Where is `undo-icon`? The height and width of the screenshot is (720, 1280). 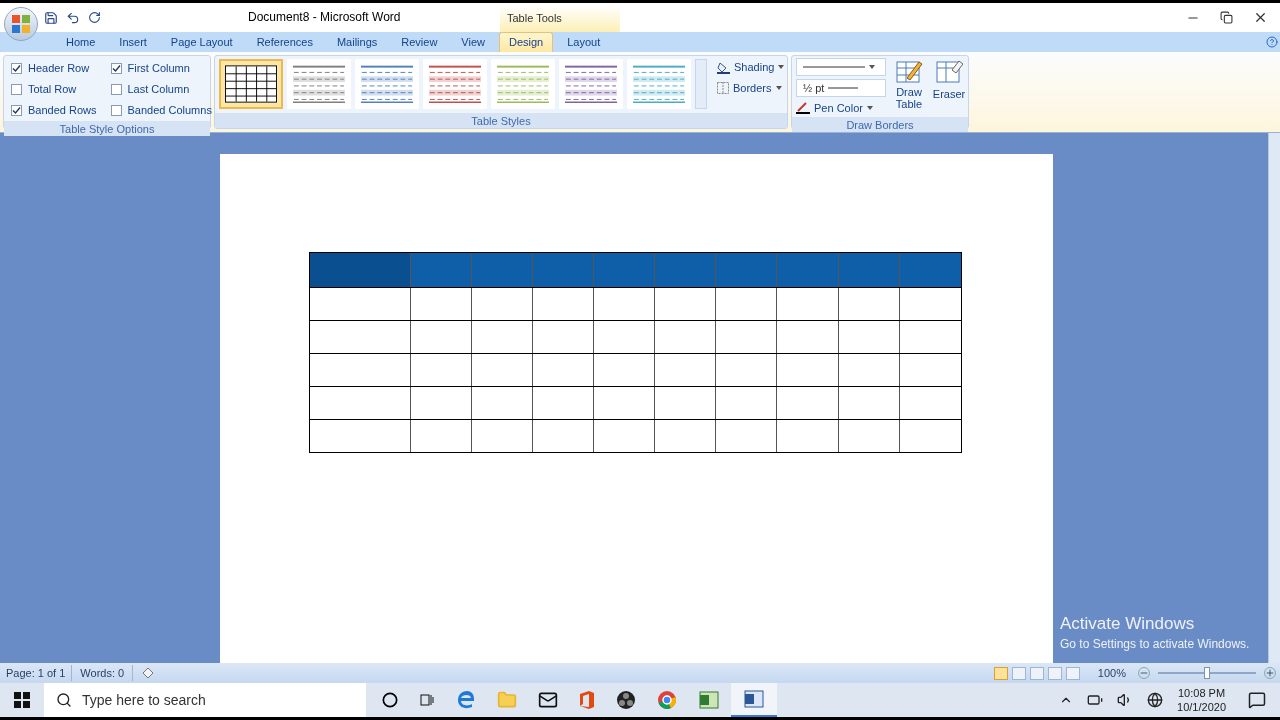 undo-icon is located at coordinates (73, 17).